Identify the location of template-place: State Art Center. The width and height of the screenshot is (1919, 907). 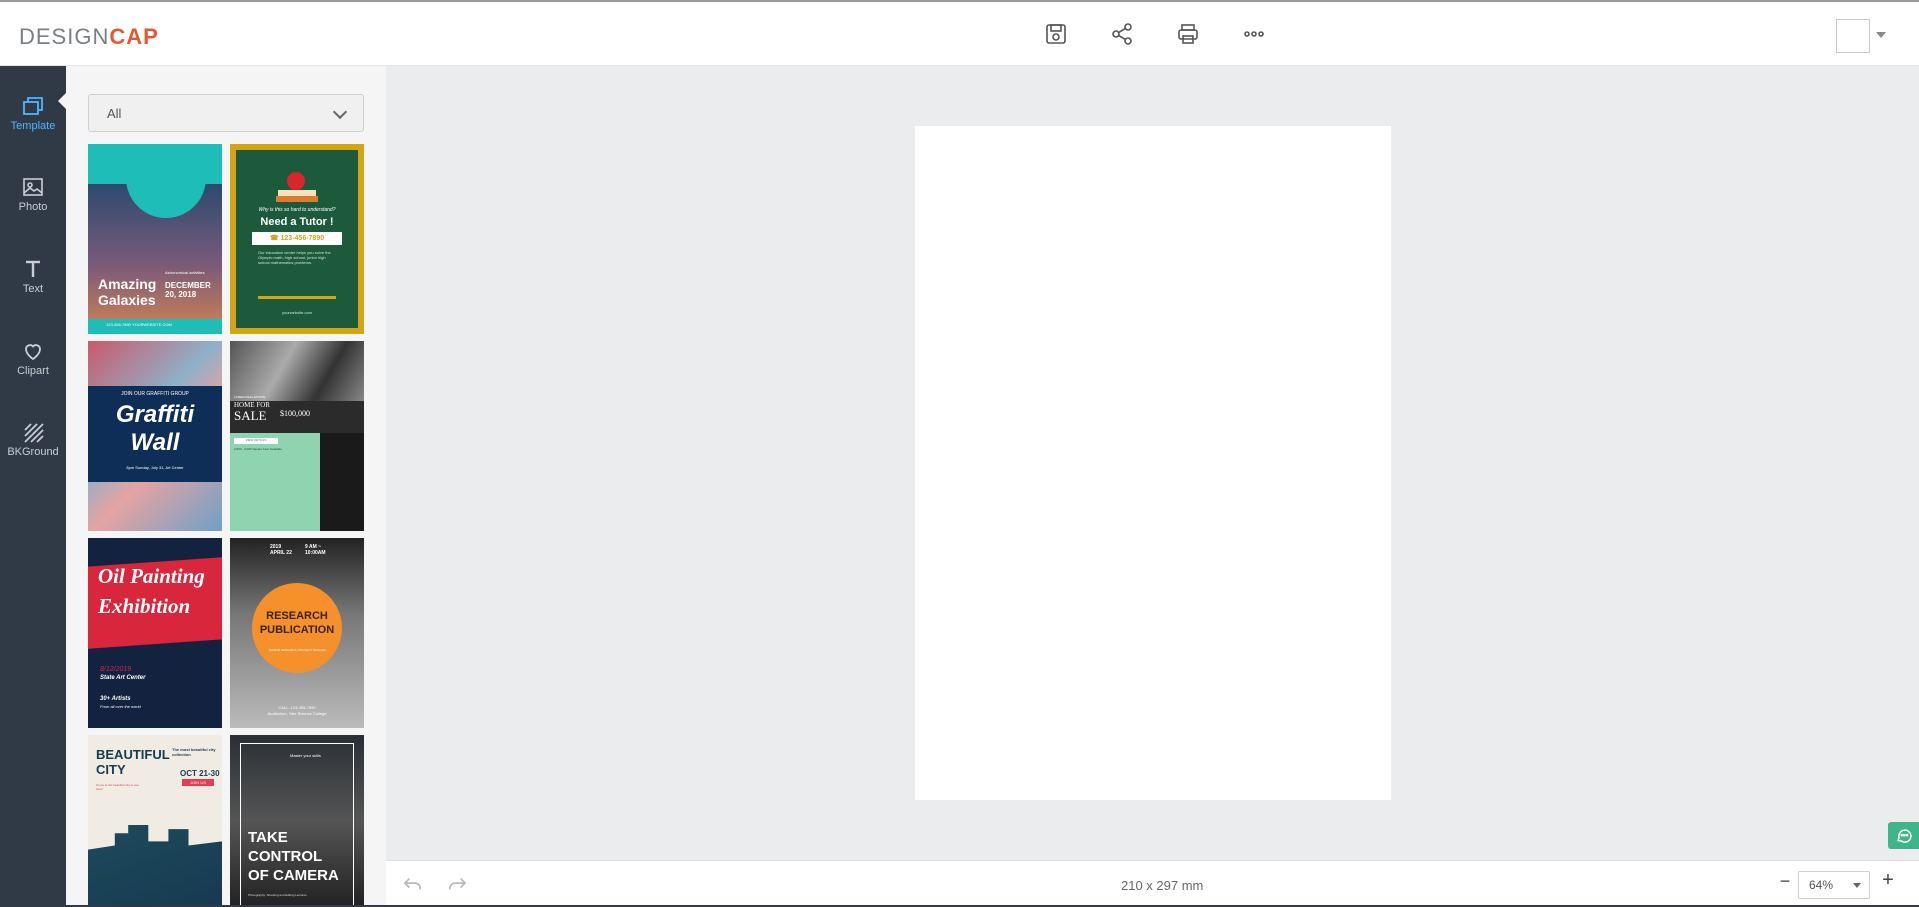
(123, 678).